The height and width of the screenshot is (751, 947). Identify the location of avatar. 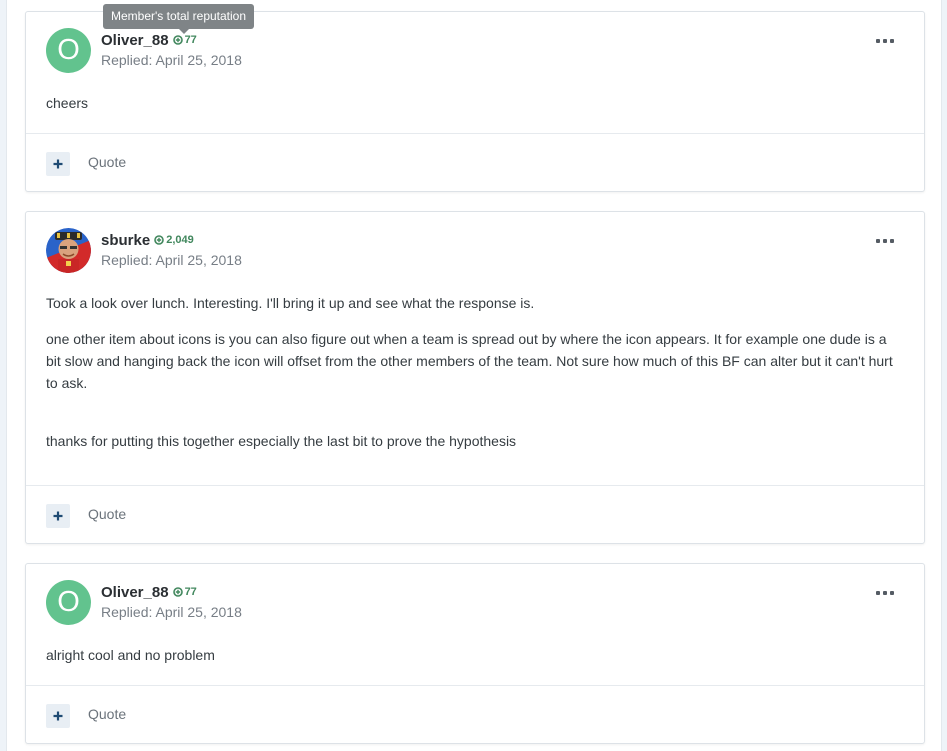
(68, 250).